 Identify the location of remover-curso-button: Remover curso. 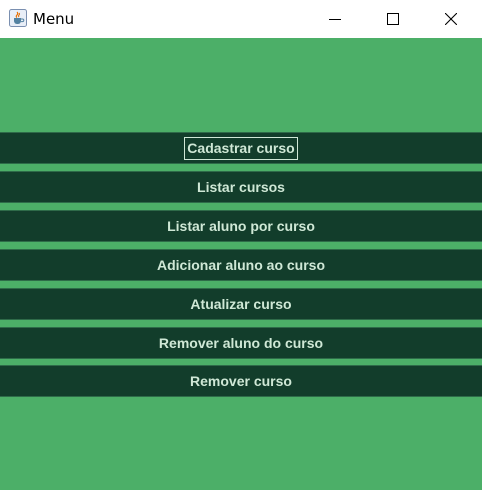
(241, 381).